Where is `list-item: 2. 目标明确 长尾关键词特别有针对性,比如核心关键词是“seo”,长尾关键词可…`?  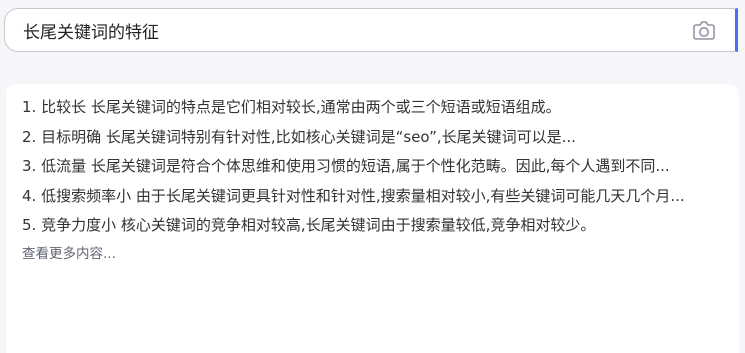 list-item: 2. 目标明确 长尾关键词特别有针对性,比如核心关键词是“seo”,长尾关键词可… is located at coordinates (299, 136).